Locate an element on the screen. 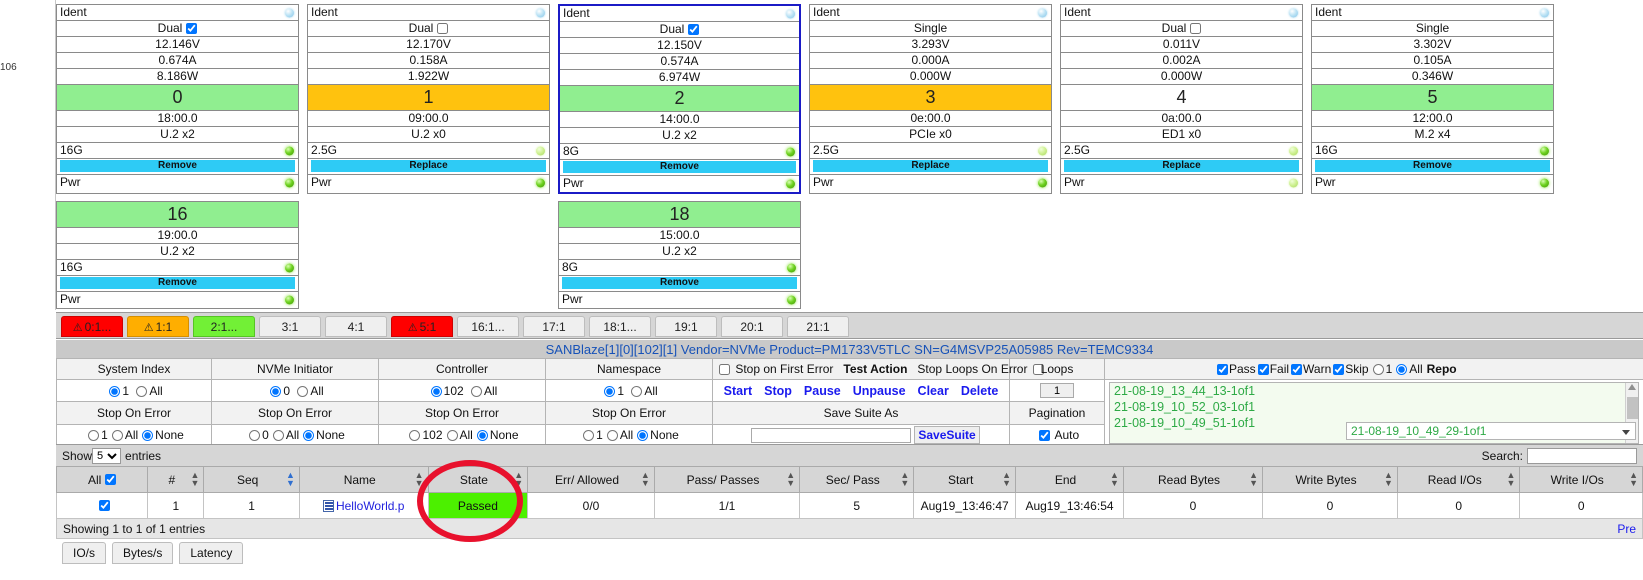 Image resolution: width=1643 pixels, height=580 pixels. stop-loops-on-error-label: Stop Loops On Error is located at coordinates (980, 369).